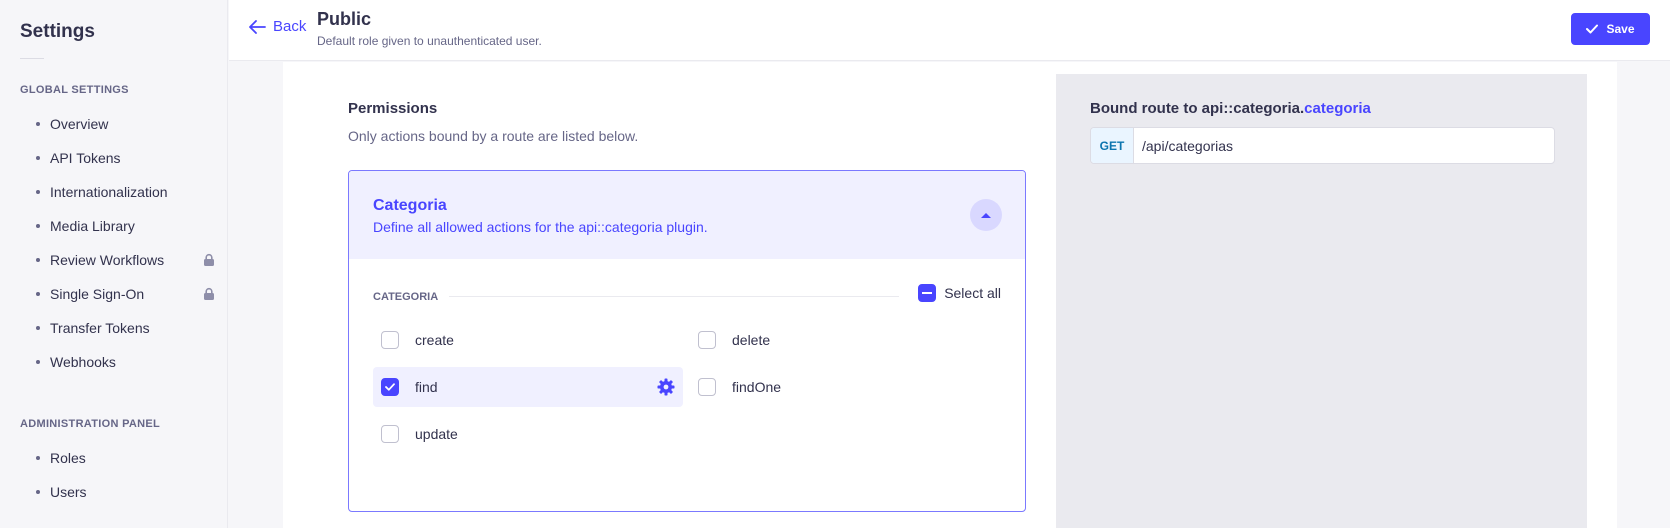 This screenshot has height=528, width=1670. I want to click on chevron-up-icon, so click(986, 215).